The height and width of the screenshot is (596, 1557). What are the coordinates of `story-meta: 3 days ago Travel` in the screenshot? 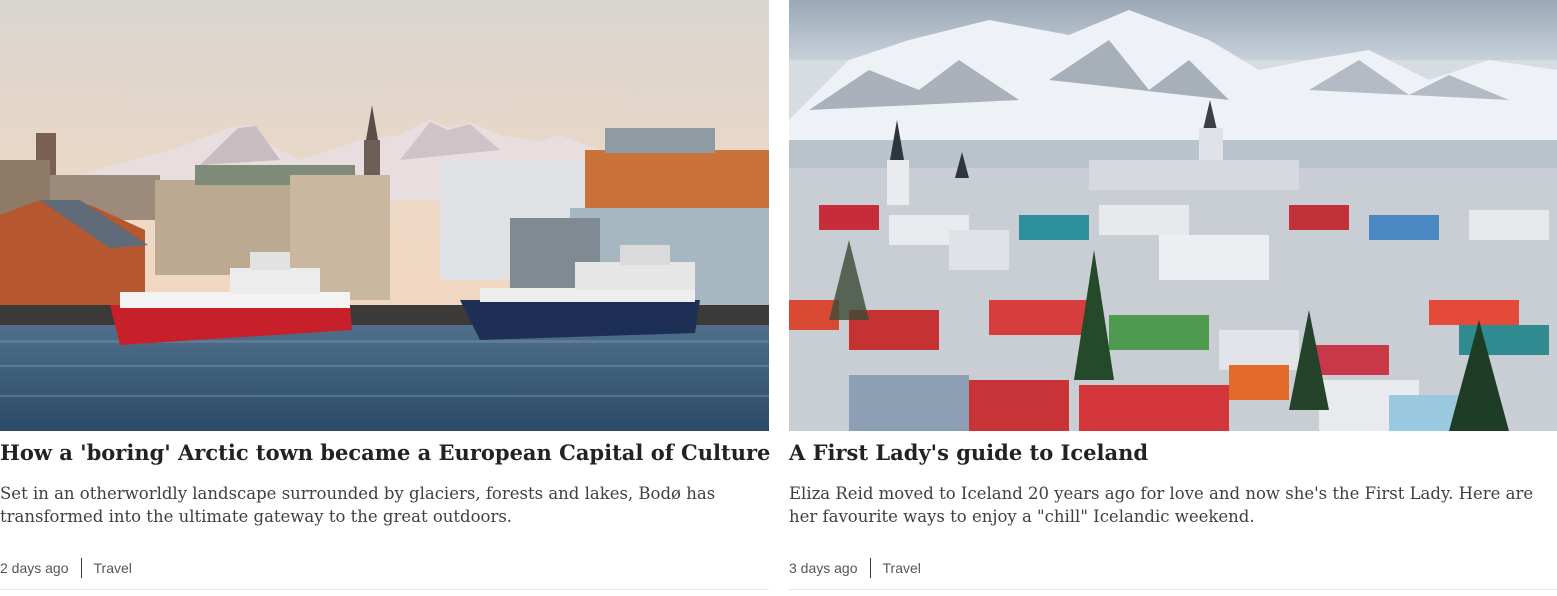 It's located at (855, 568).